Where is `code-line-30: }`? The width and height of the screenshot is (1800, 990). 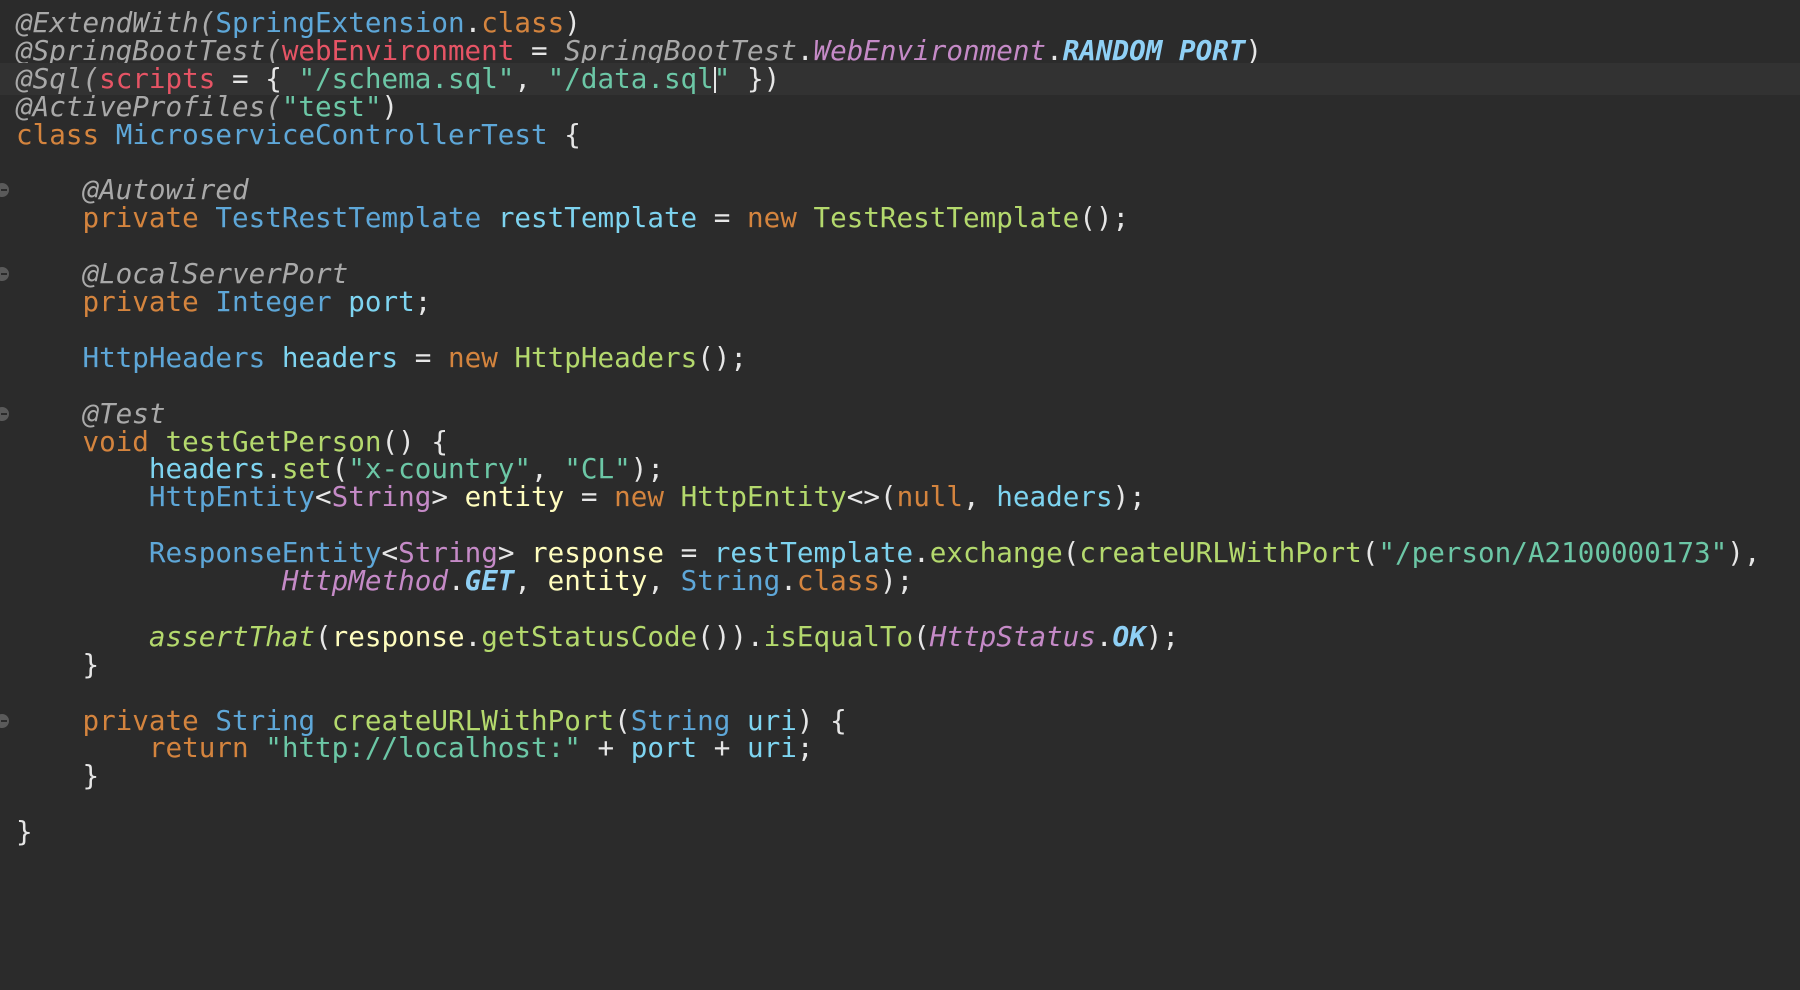
code-line-30: } is located at coordinates (900, 832).